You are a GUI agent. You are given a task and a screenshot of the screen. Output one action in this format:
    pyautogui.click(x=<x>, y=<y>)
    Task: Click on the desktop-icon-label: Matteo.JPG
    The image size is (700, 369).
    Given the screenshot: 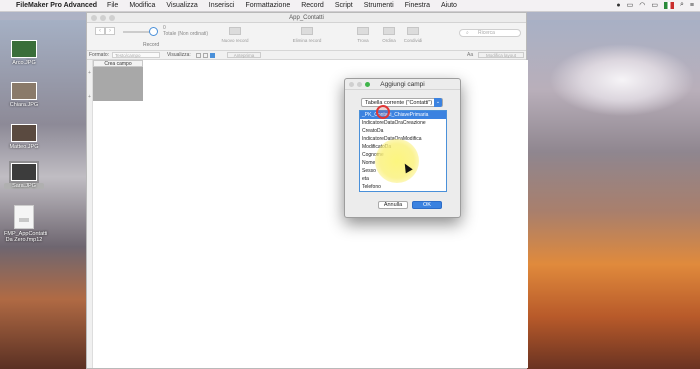 What is the action you would take?
    pyautogui.click(x=24, y=147)
    